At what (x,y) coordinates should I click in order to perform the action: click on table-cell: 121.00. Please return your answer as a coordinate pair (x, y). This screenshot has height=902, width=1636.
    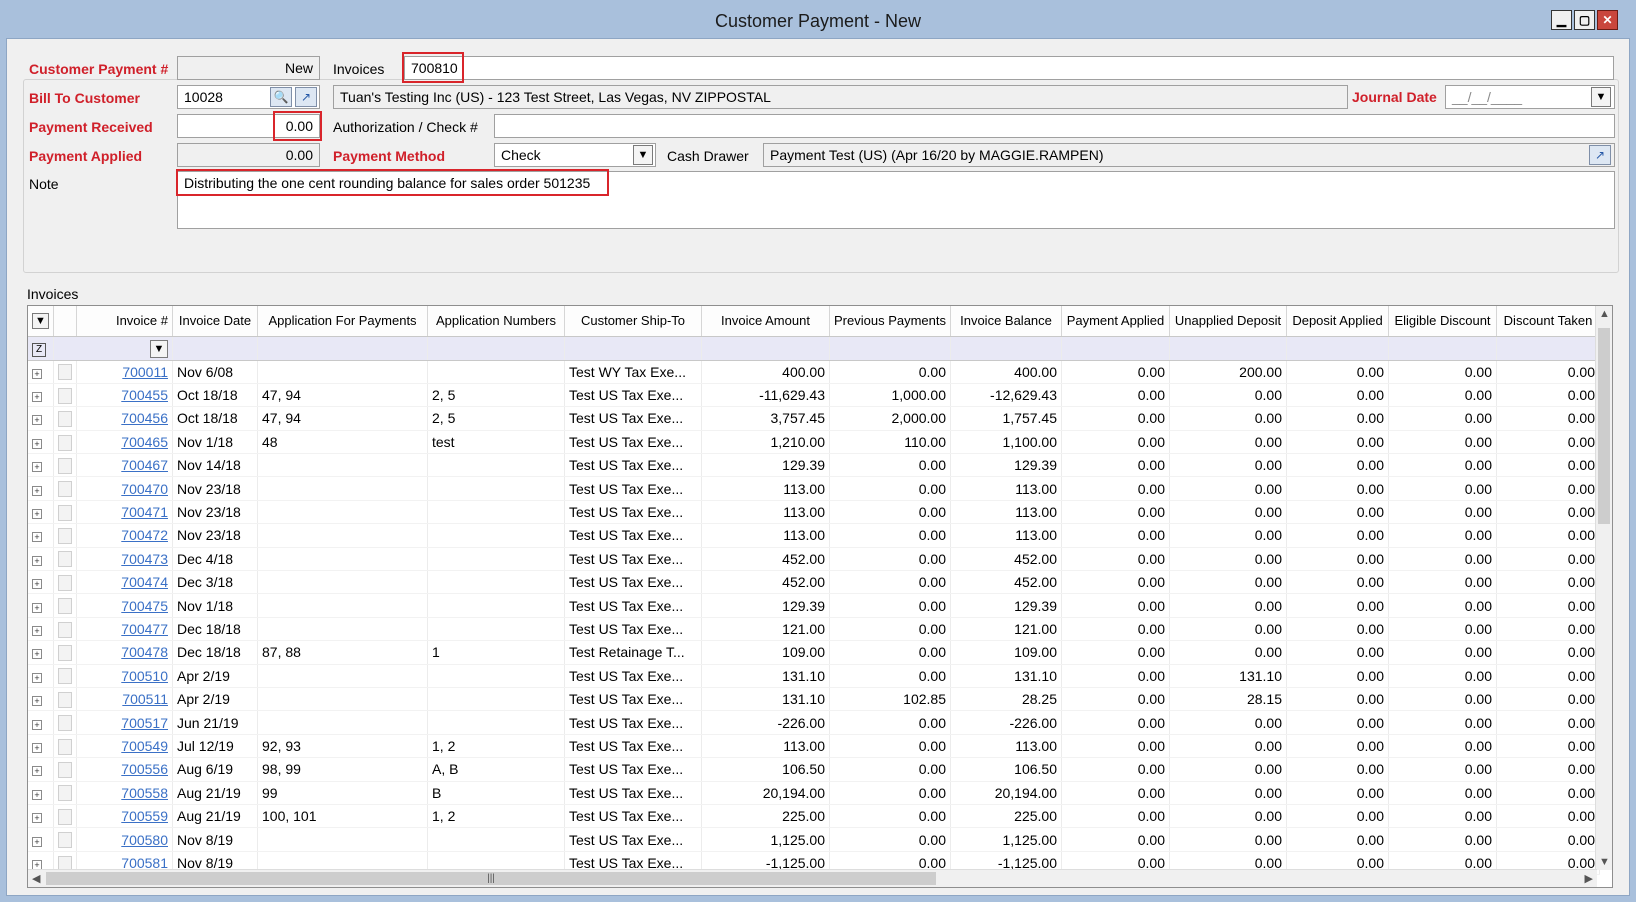
    Looking at the image, I should click on (765, 629).